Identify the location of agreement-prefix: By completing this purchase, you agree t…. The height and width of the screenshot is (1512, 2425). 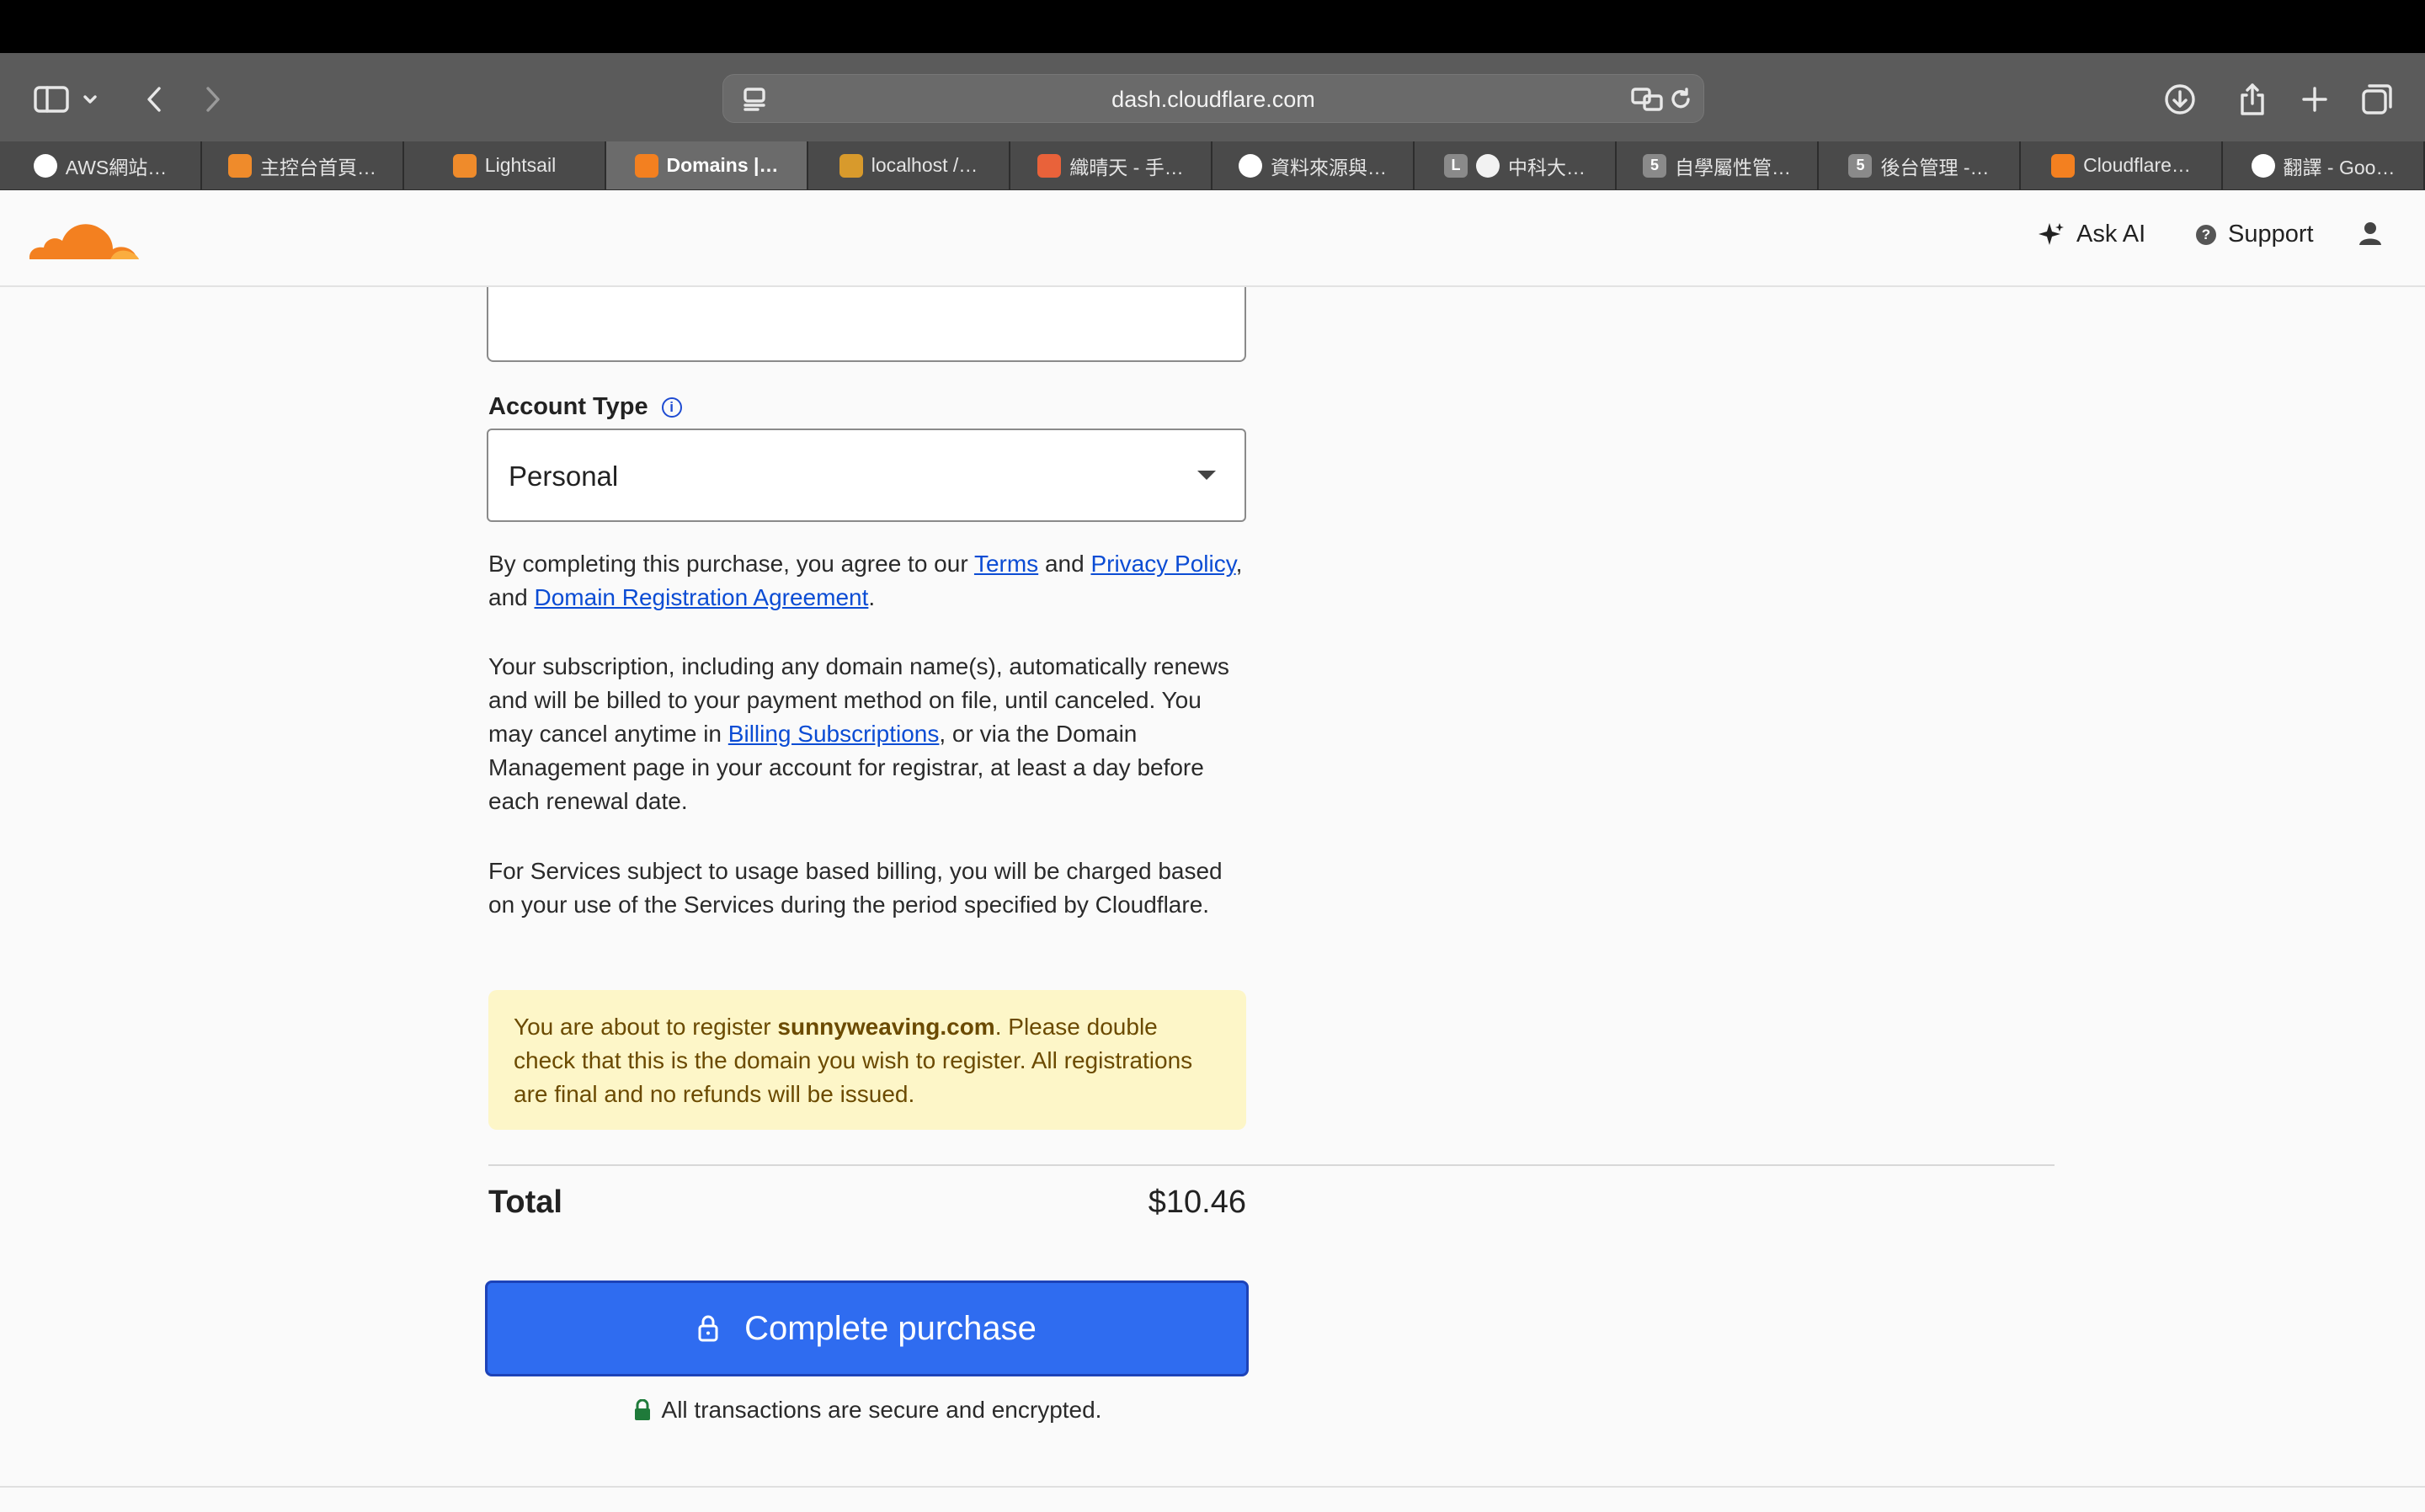
(731, 564).